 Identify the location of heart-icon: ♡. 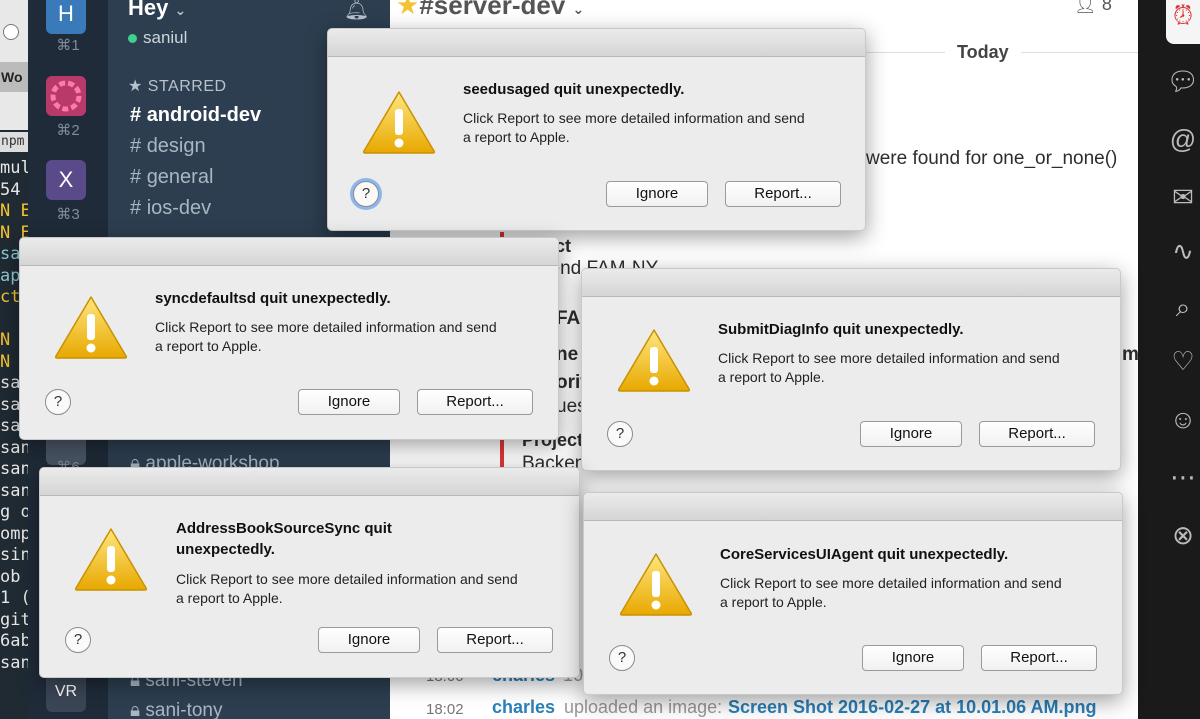
(1183, 361).